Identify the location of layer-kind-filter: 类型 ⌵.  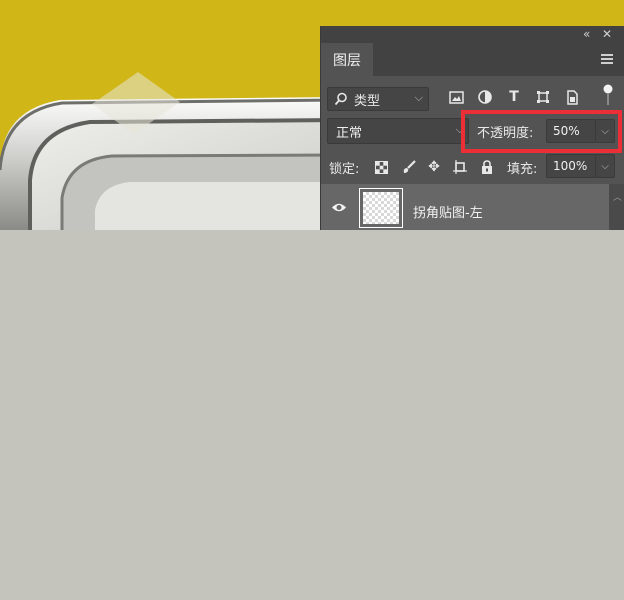
(378, 99).